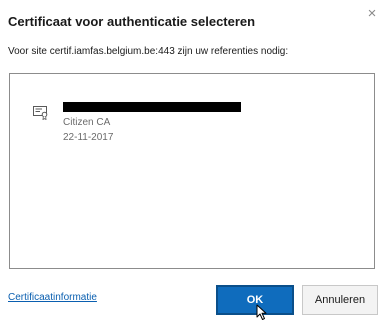  Describe the element at coordinates (144, 121) in the screenshot. I see `certificate-list-item: [redacted] Citizen CA 22-11-2017` at that location.